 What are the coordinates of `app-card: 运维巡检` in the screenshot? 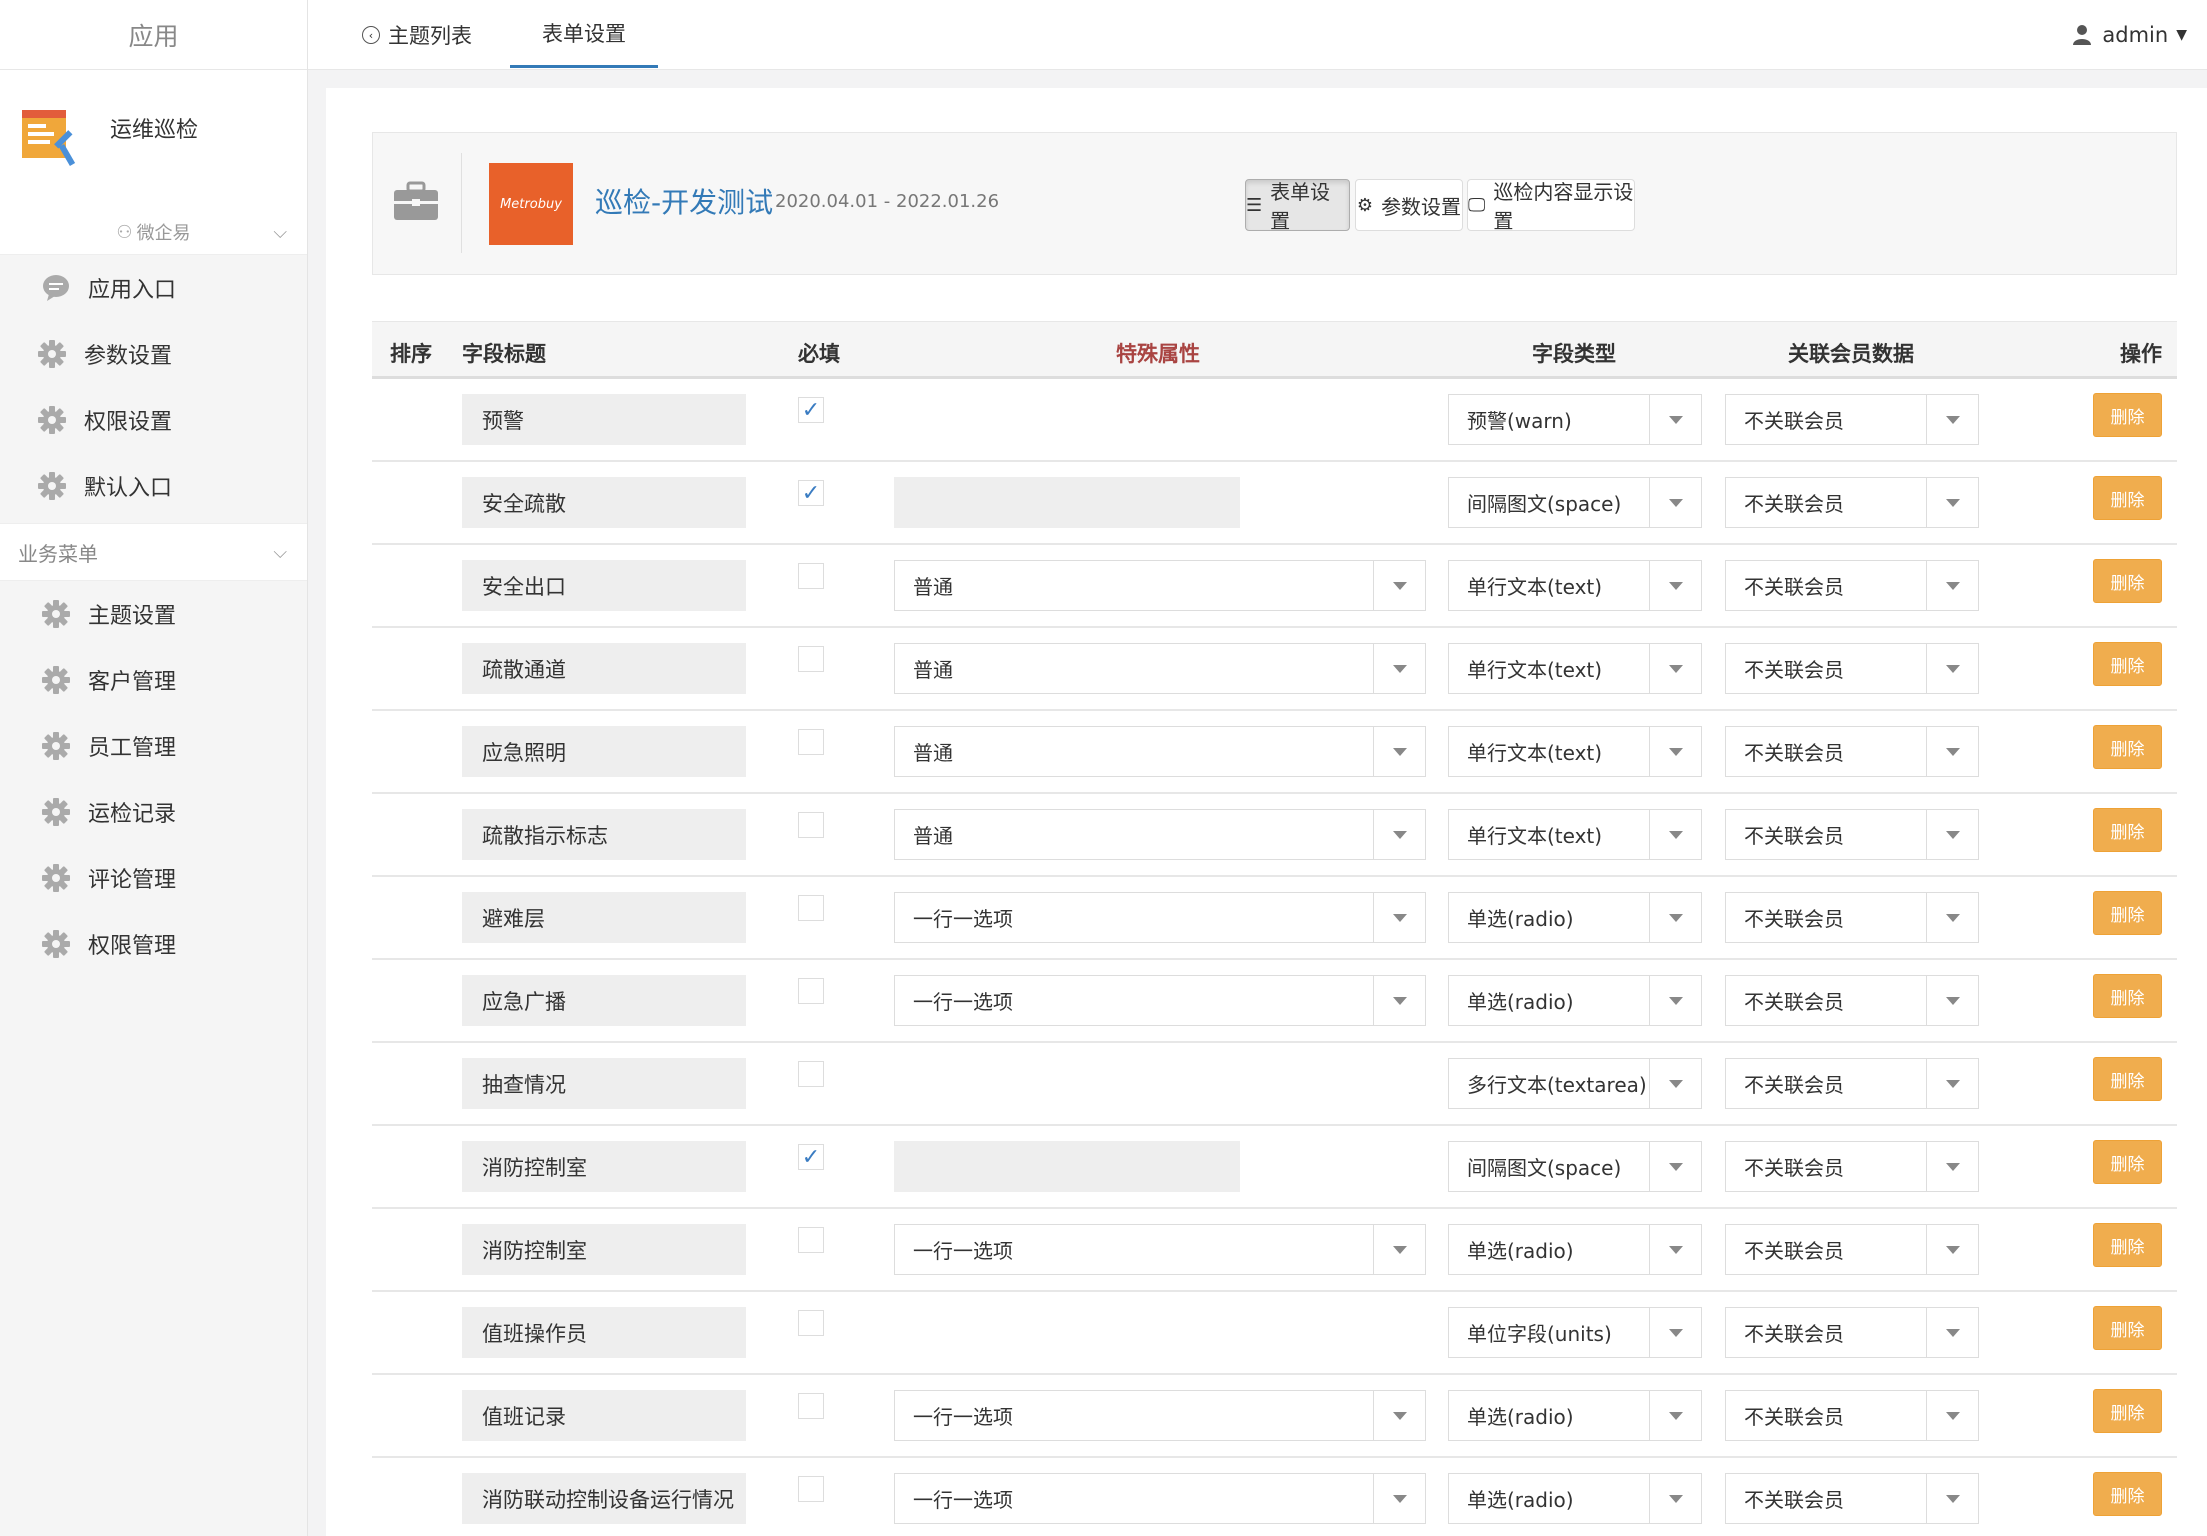 It's located at (153, 140).